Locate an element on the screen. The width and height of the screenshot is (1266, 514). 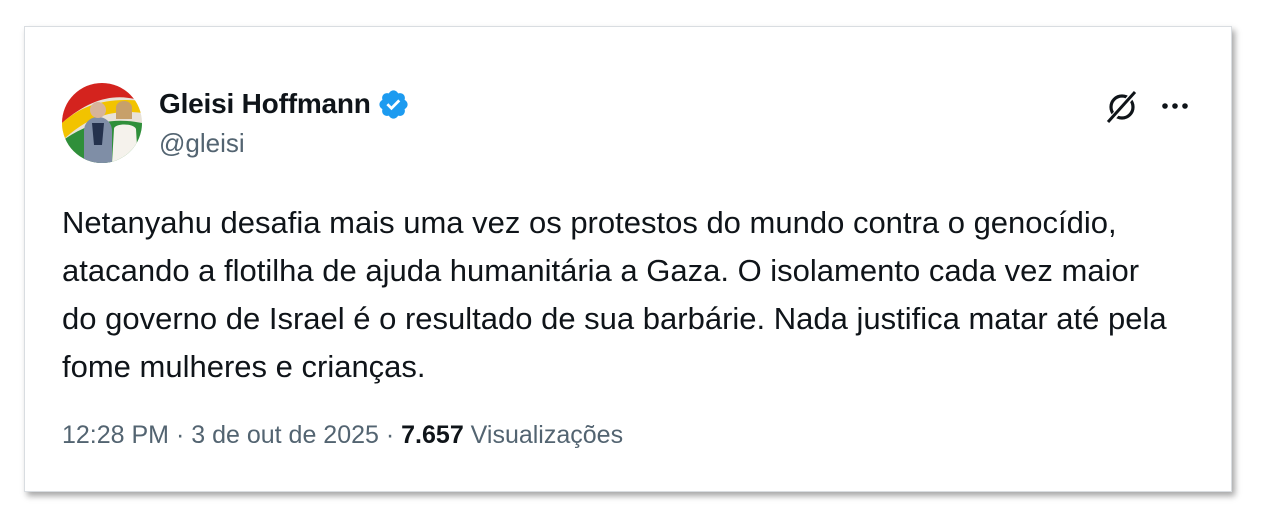
tweet-timestamp: 12:28 PM · 3 de out de 2025 is located at coordinates (220, 435).